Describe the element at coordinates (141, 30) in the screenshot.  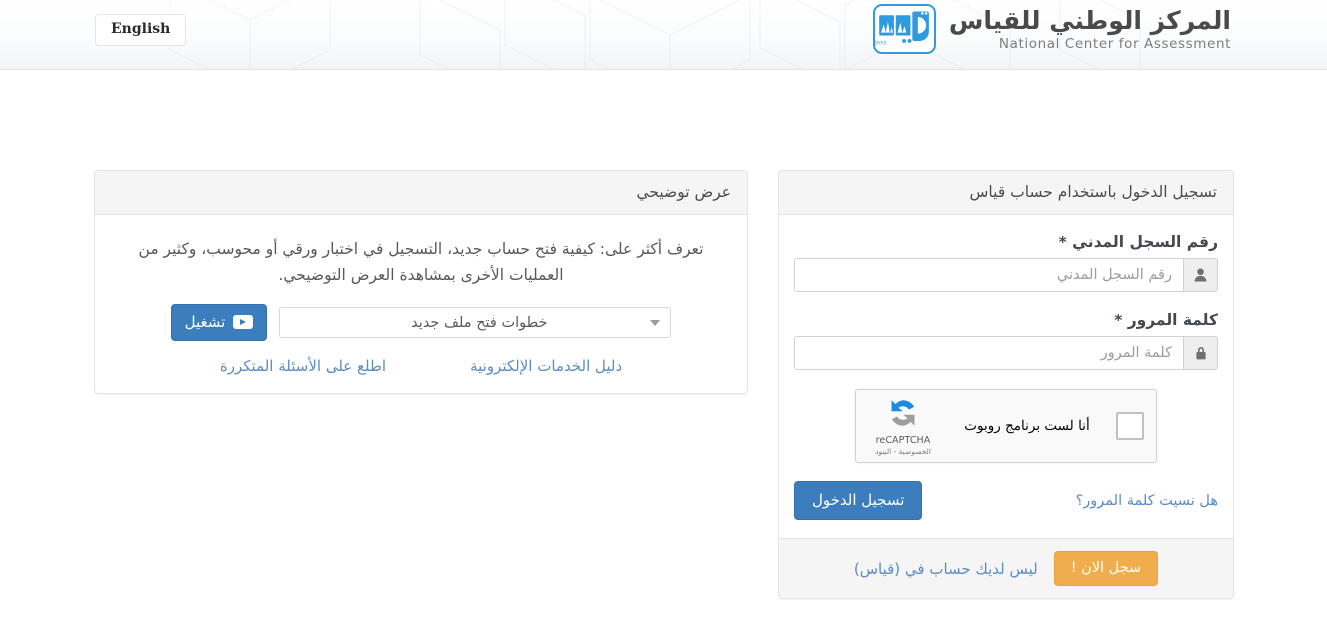
I see `language-switch-button: English` at that location.